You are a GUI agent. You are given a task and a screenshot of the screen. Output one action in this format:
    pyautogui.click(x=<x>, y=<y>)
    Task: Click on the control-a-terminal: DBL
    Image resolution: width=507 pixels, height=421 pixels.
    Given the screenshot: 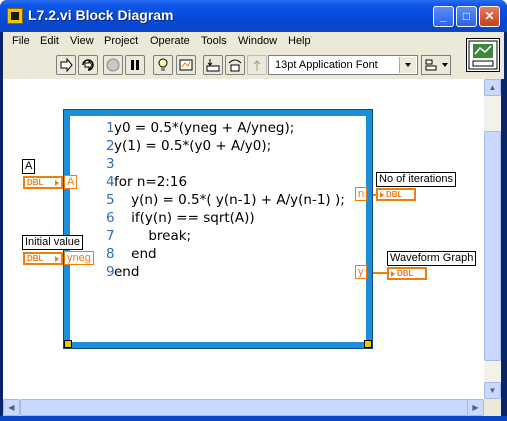 What is the action you would take?
    pyautogui.click(x=43, y=182)
    